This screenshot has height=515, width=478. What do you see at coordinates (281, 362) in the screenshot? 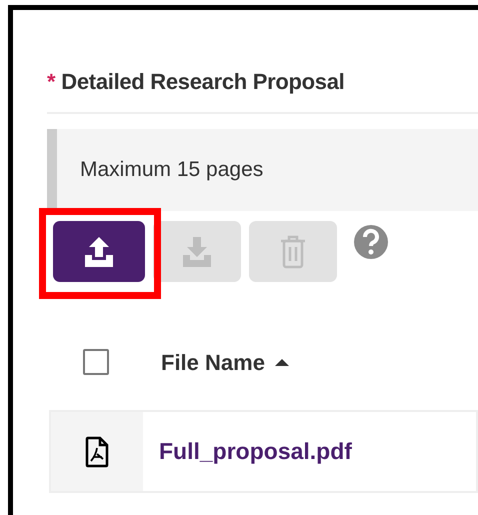
I see `sort-icon` at bounding box center [281, 362].